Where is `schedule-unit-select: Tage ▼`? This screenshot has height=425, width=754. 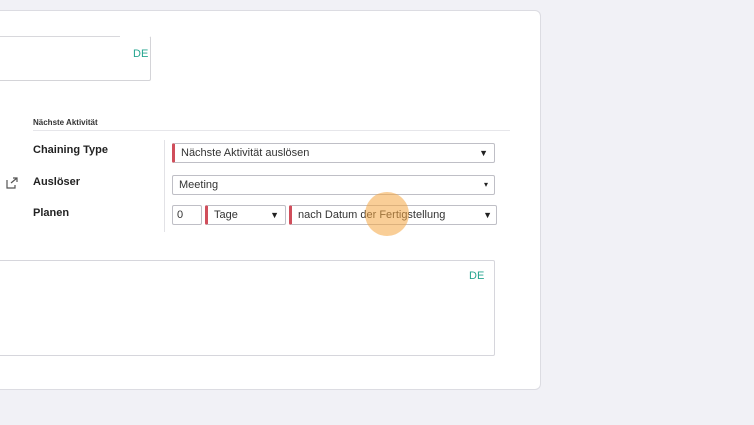
schedule-unit-select: Tage ▼ is located at coordinates (245, 215).